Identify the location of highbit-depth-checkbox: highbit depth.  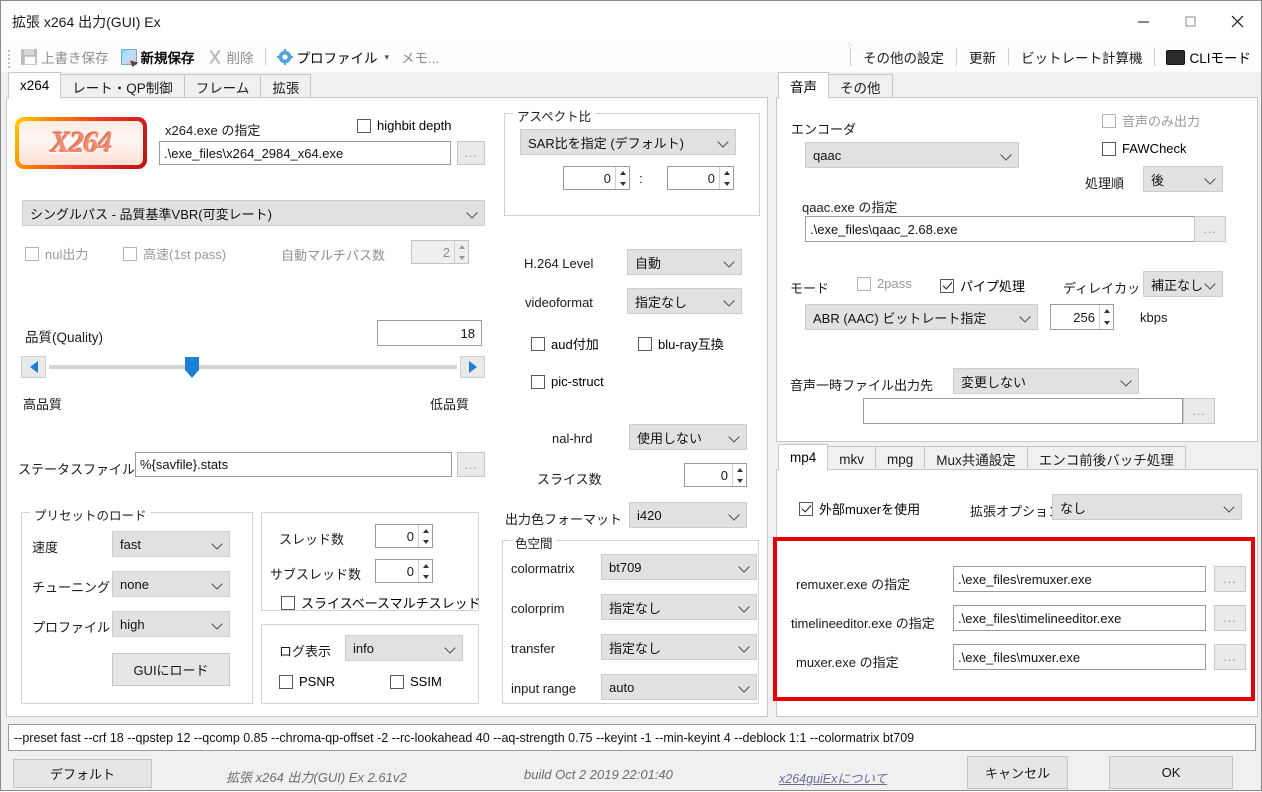
(404, 125).